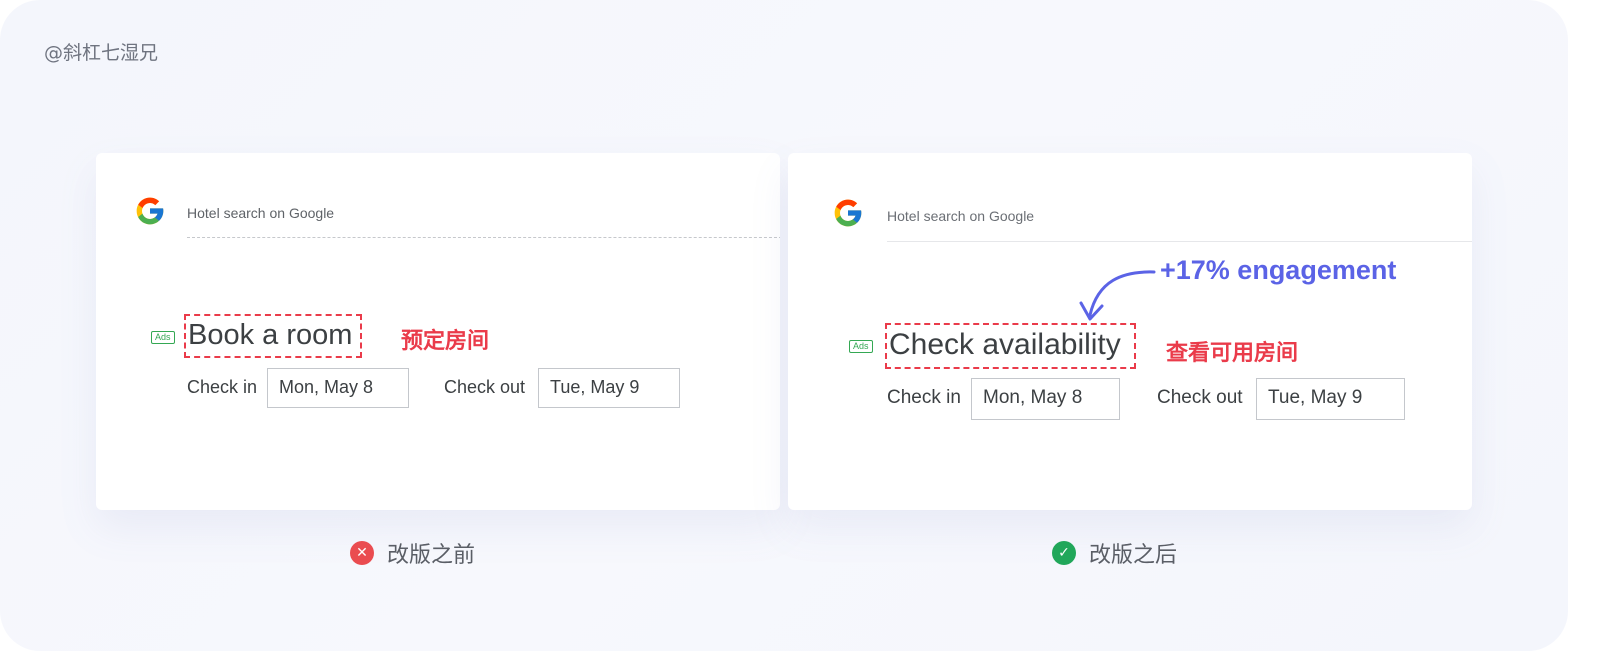 This screenshot has height=664, width=1600. What do you see at coordinates (1117, 295) in the screenshot?
I see `curved-arrow-icon` at bounding box center [1117, 295].